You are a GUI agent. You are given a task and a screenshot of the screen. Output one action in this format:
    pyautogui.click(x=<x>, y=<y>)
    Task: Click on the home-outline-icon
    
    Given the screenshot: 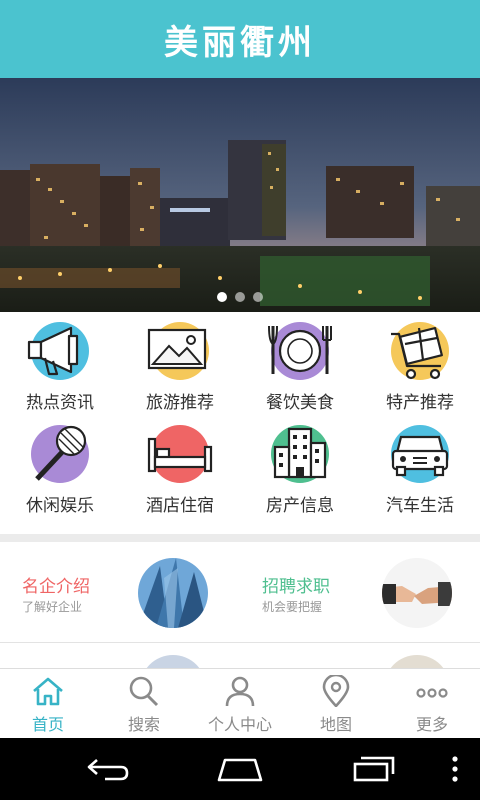 What is the action you would take?
    pyautogui.click(x=240, y=770)
    